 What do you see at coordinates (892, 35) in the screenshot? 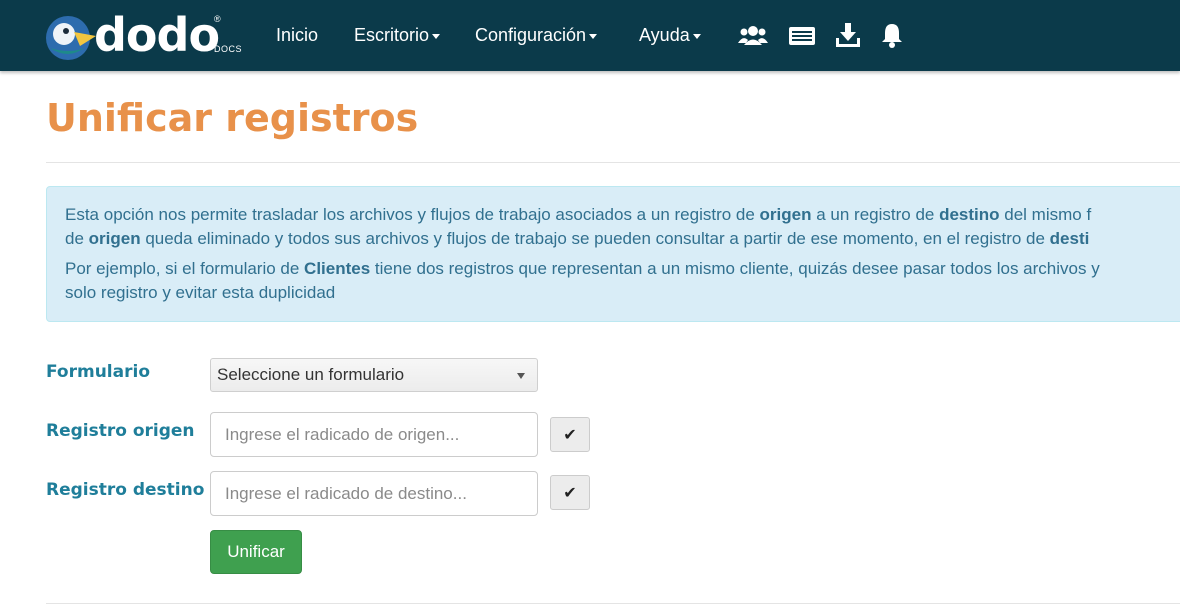
I see `bell-icon` at bounding box center [892, 35].